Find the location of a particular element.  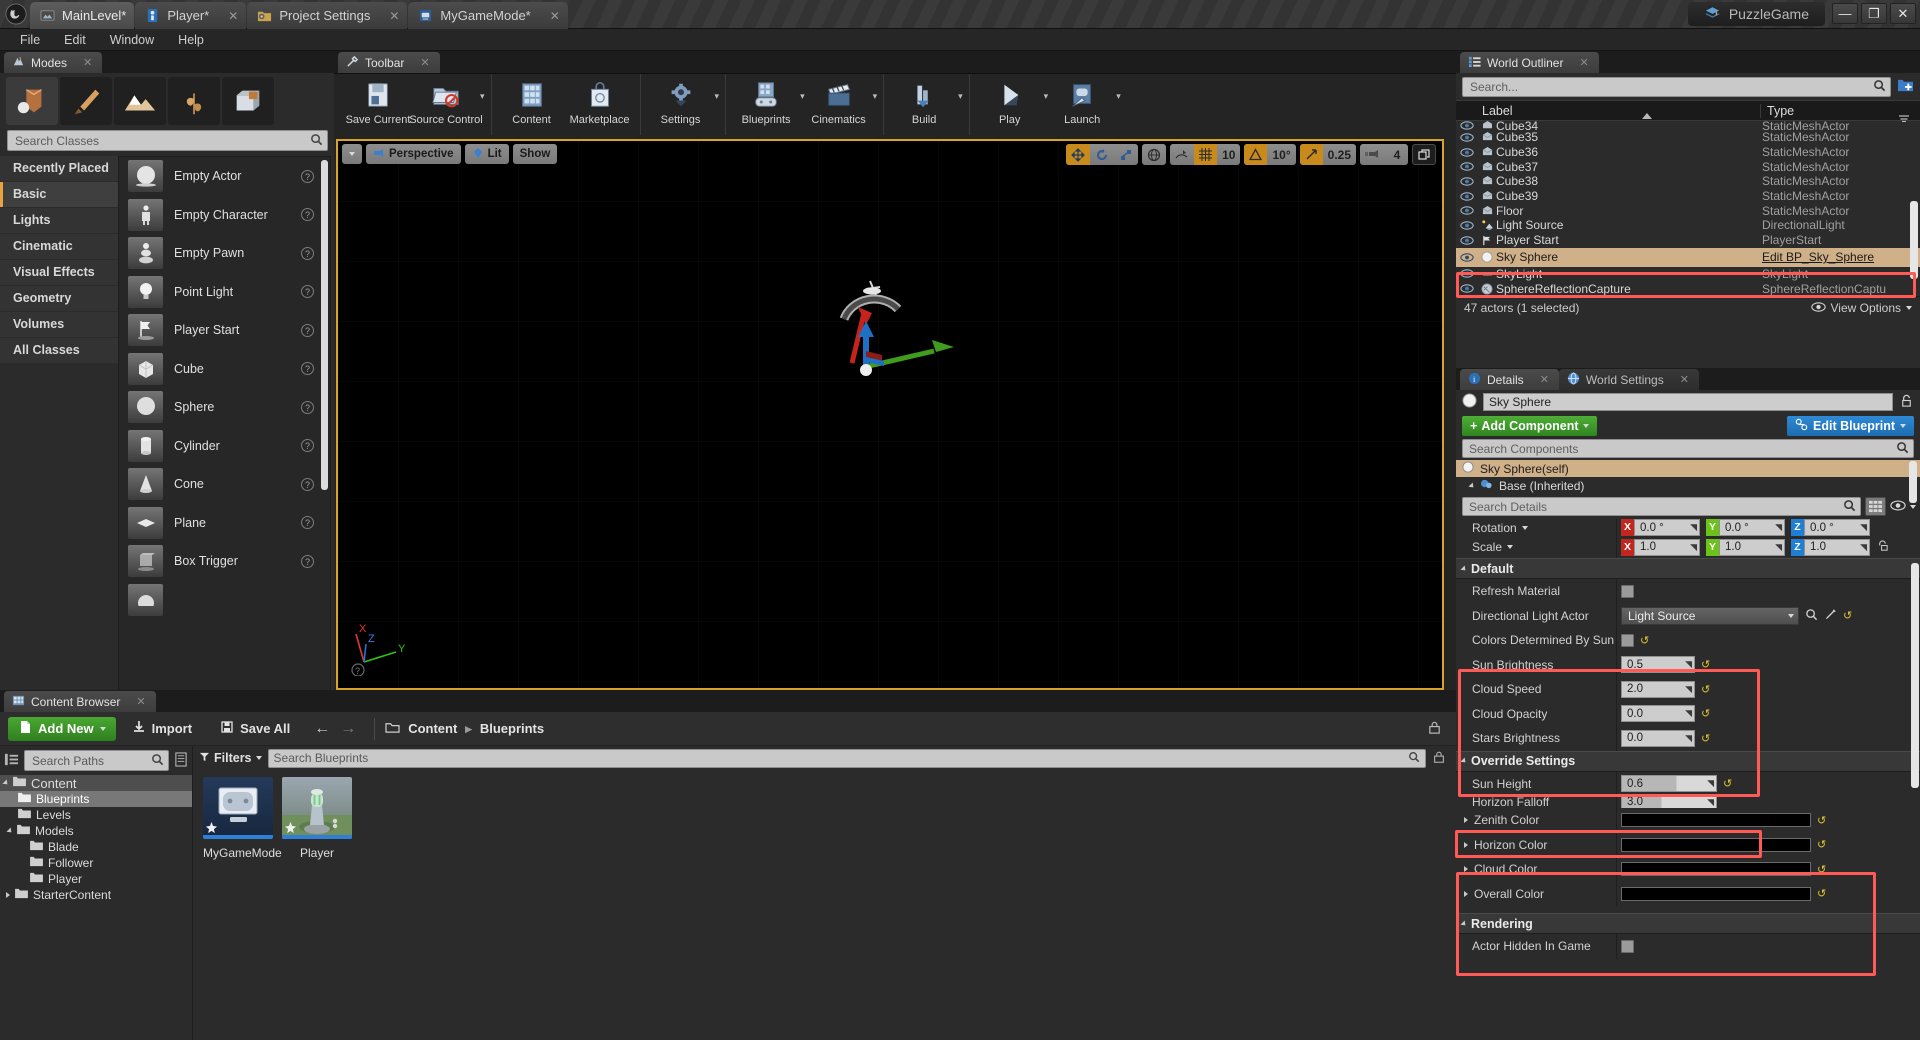

category-all-classes: All Classes is located at coordinates (59, 350).